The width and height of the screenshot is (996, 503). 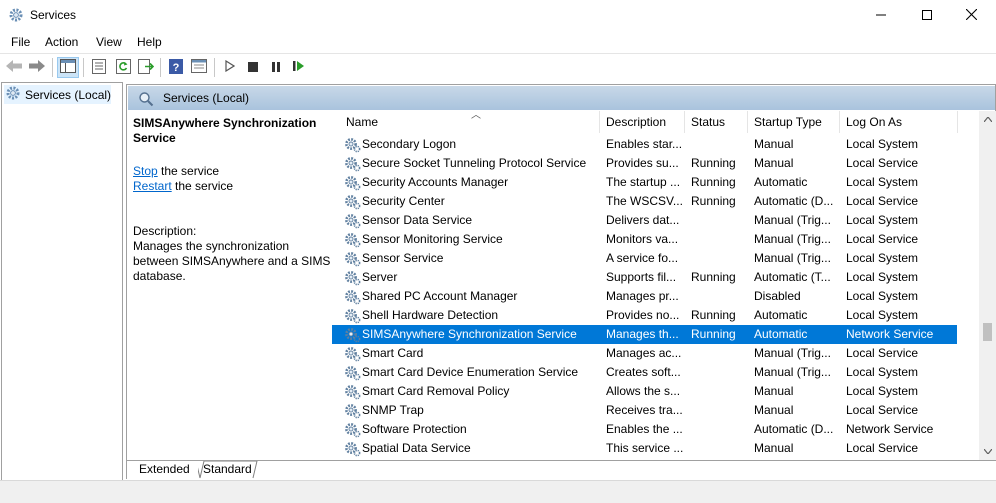 I want to click on window-title: Services, so click(x=53, y=15).